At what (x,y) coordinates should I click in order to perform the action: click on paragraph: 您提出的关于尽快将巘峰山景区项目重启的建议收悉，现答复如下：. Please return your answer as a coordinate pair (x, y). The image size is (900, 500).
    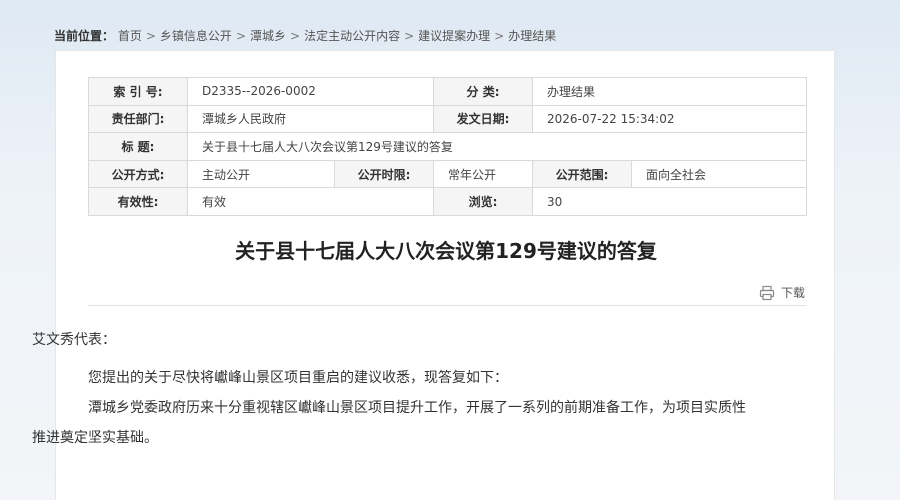
    Looking at the image, I should click on (298, 378).